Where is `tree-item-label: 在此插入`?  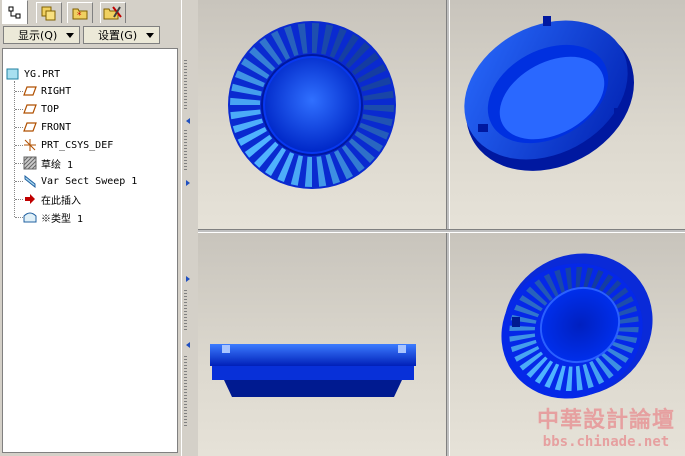
tree-item-label: 在此插入 is located at coordinates (61, 201).